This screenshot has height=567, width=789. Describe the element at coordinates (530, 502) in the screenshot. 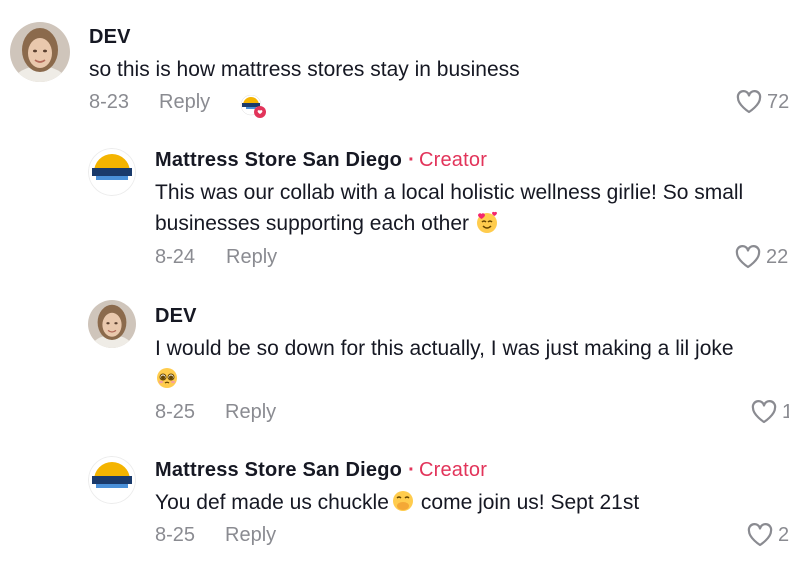

I see `comment-text-part2: come join us! Sept 21st` at that location.